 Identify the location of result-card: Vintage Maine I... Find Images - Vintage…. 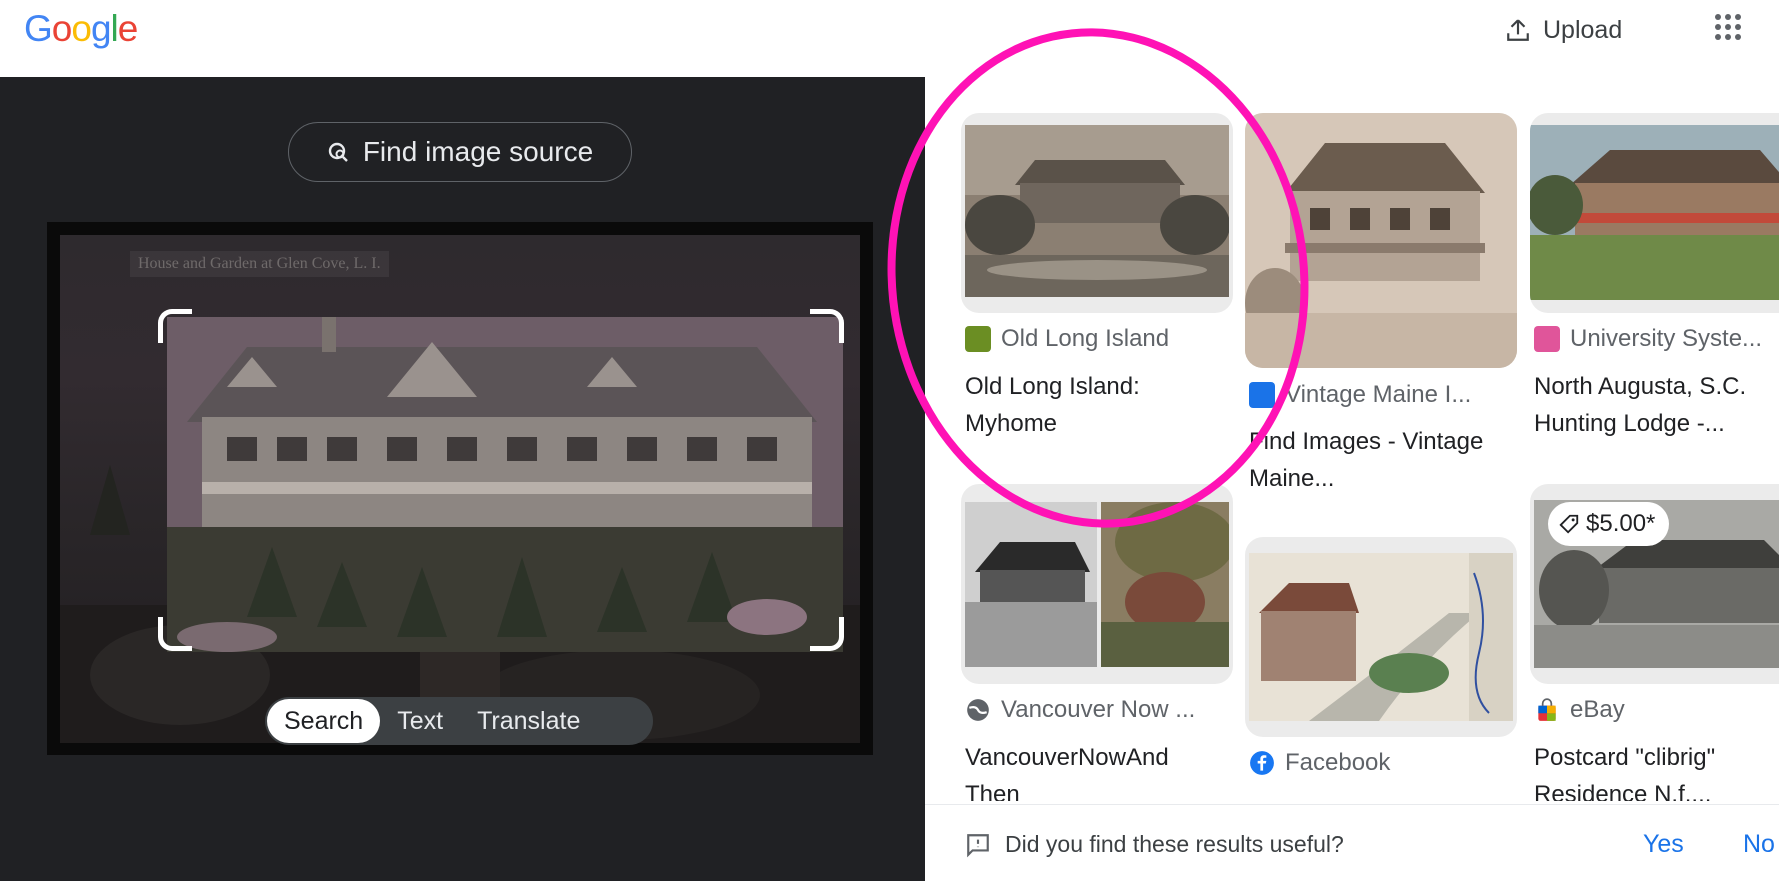
(1381, 315).